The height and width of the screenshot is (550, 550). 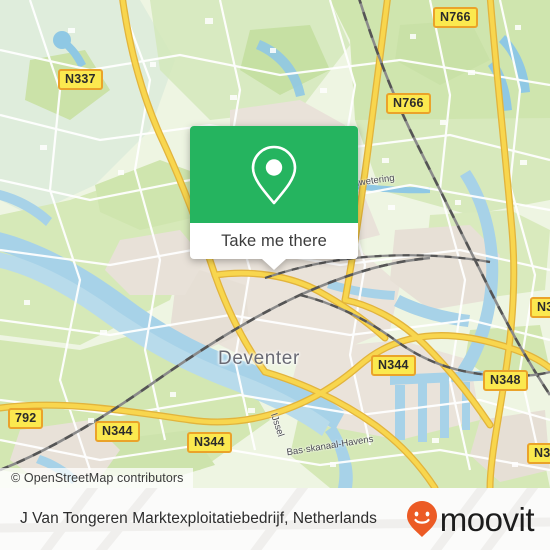 I want to click on map-city-label: Deventer, so click(x=259, y=358).